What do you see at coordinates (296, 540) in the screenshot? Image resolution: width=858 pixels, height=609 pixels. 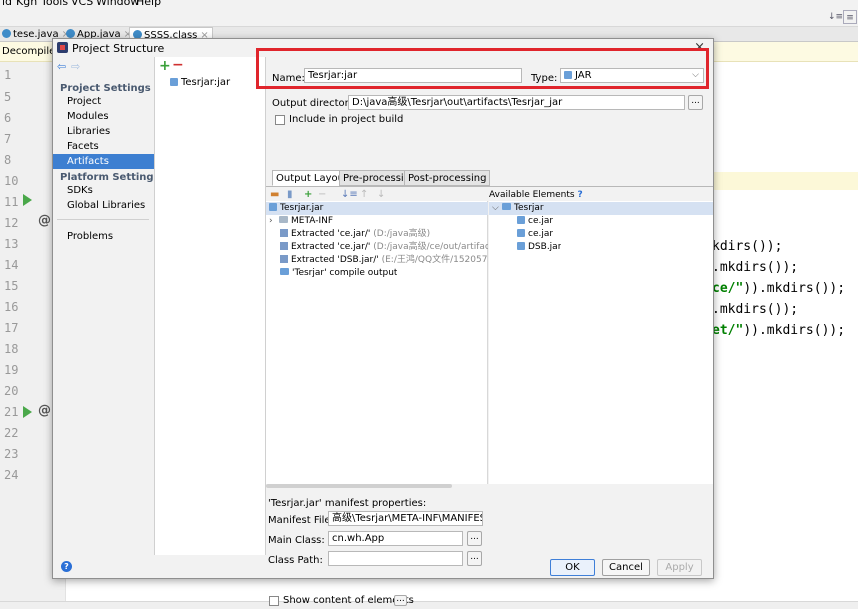 I see `main-class-label: Main Class:` at bounding box center [296, 540].